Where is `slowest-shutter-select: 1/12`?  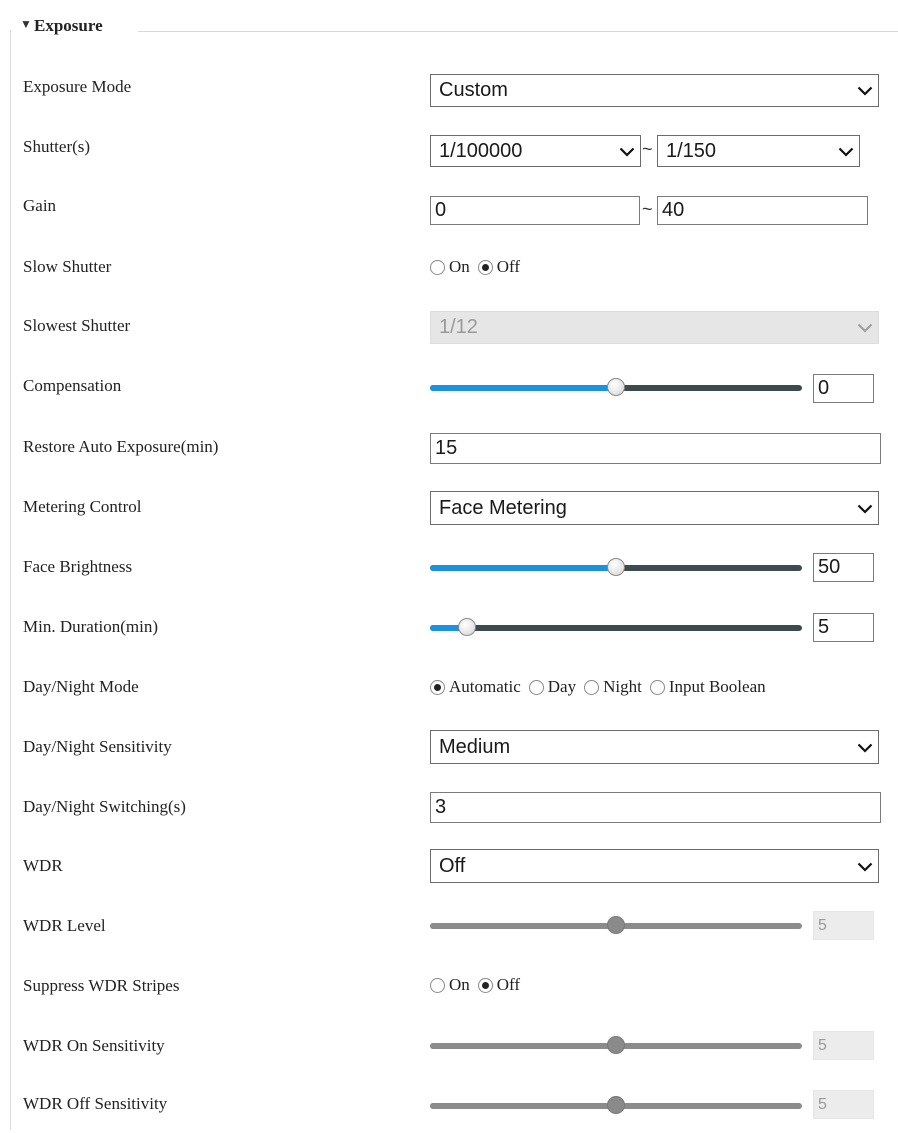 slowest-shutter-select: 1/12 is located at coordinates (654, 327).